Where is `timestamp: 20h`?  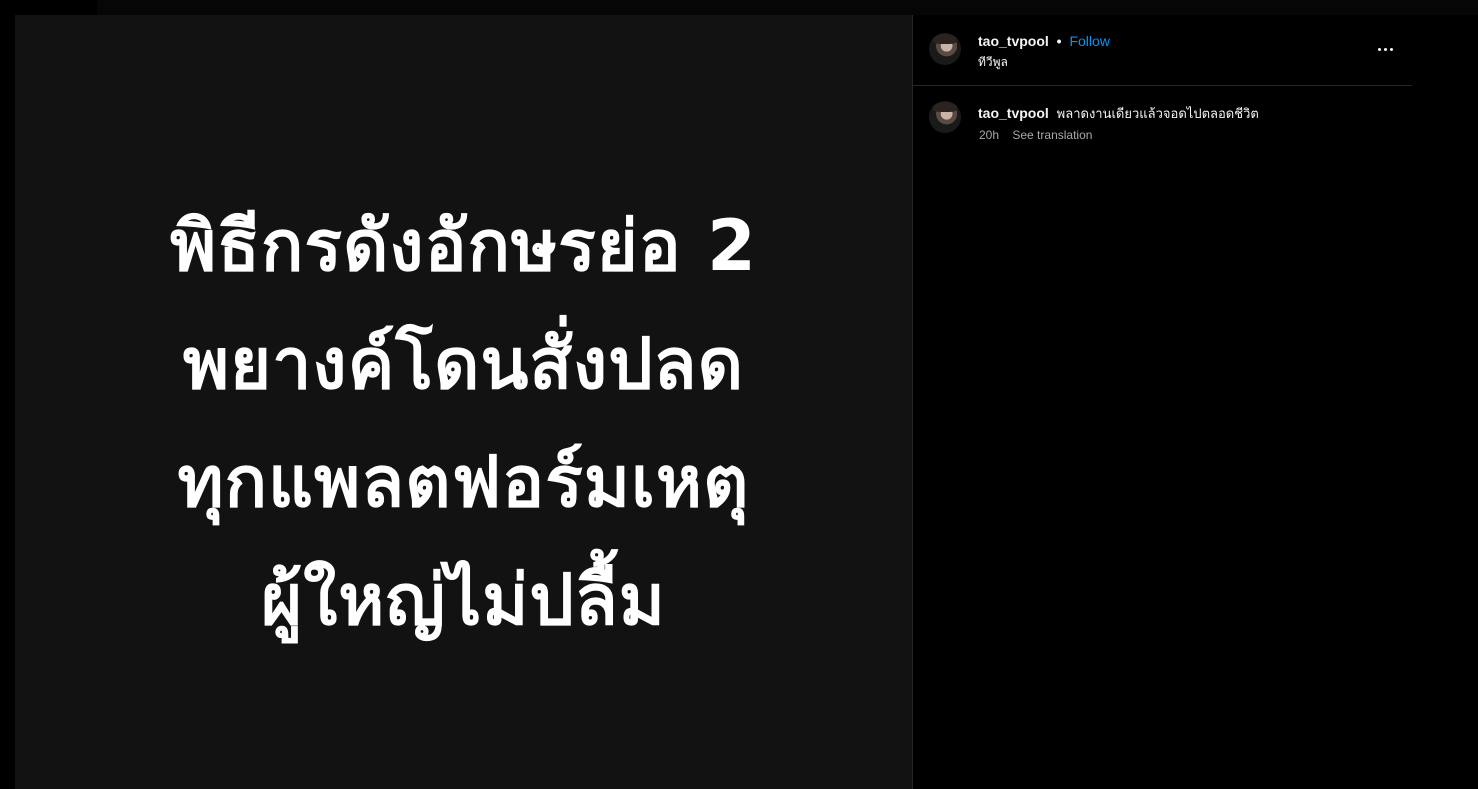 timestamp: 20h is located at coordinates (989, 135).